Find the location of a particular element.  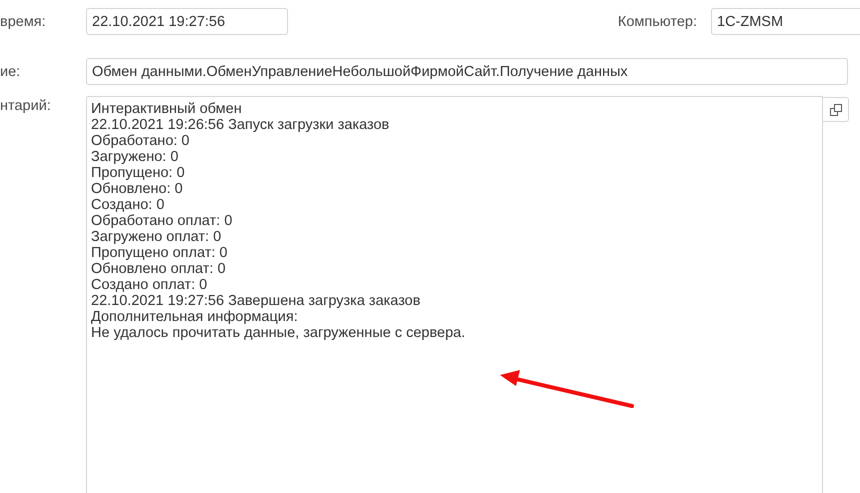

field-label: ие: is located at coordinates (11, 72).